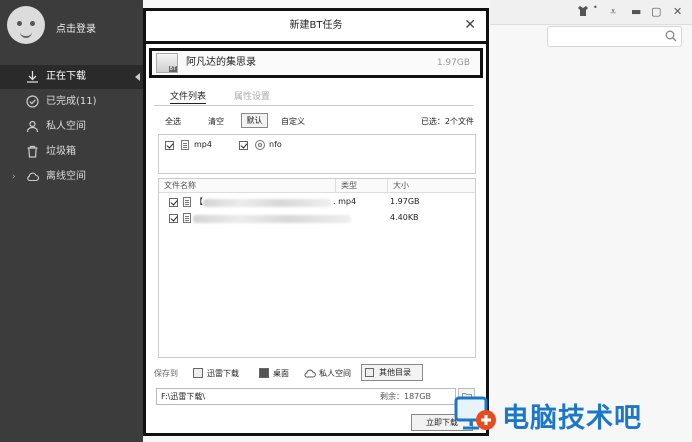 The height and width of the screenshot is (442, 692). Describe the element at coordinates (14, 177) in the screenshot. I see `chevron-right-icon: ›` at that location.